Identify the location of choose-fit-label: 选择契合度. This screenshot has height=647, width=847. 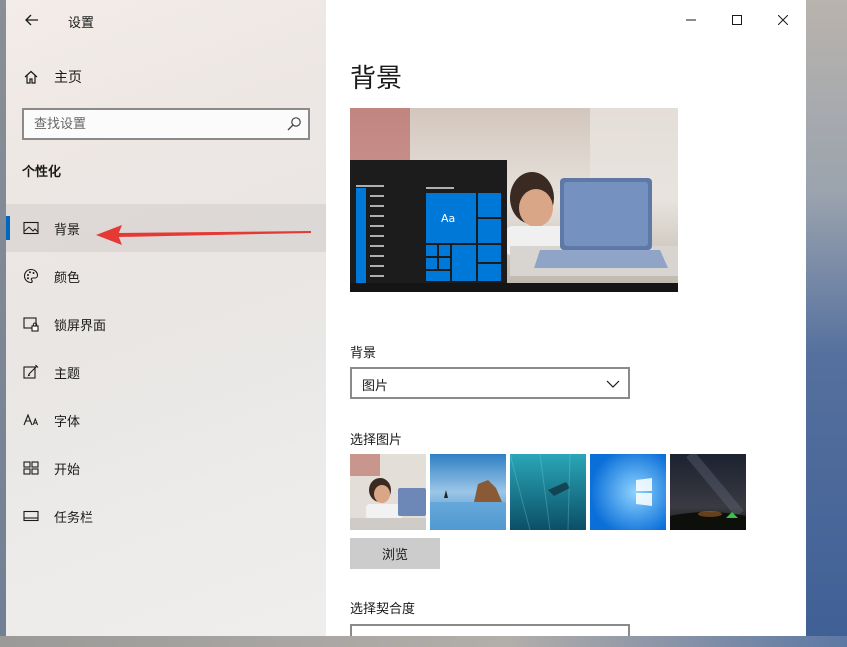
(383, 609).